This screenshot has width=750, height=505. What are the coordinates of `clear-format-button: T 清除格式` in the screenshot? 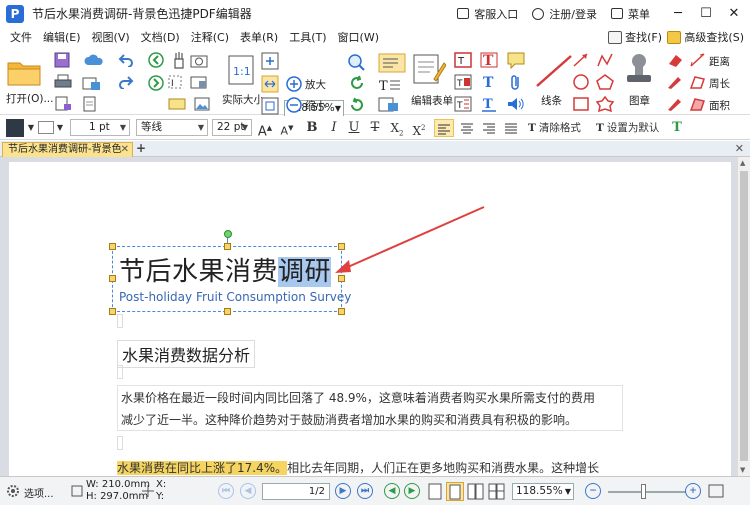 It's located at (558, 128).